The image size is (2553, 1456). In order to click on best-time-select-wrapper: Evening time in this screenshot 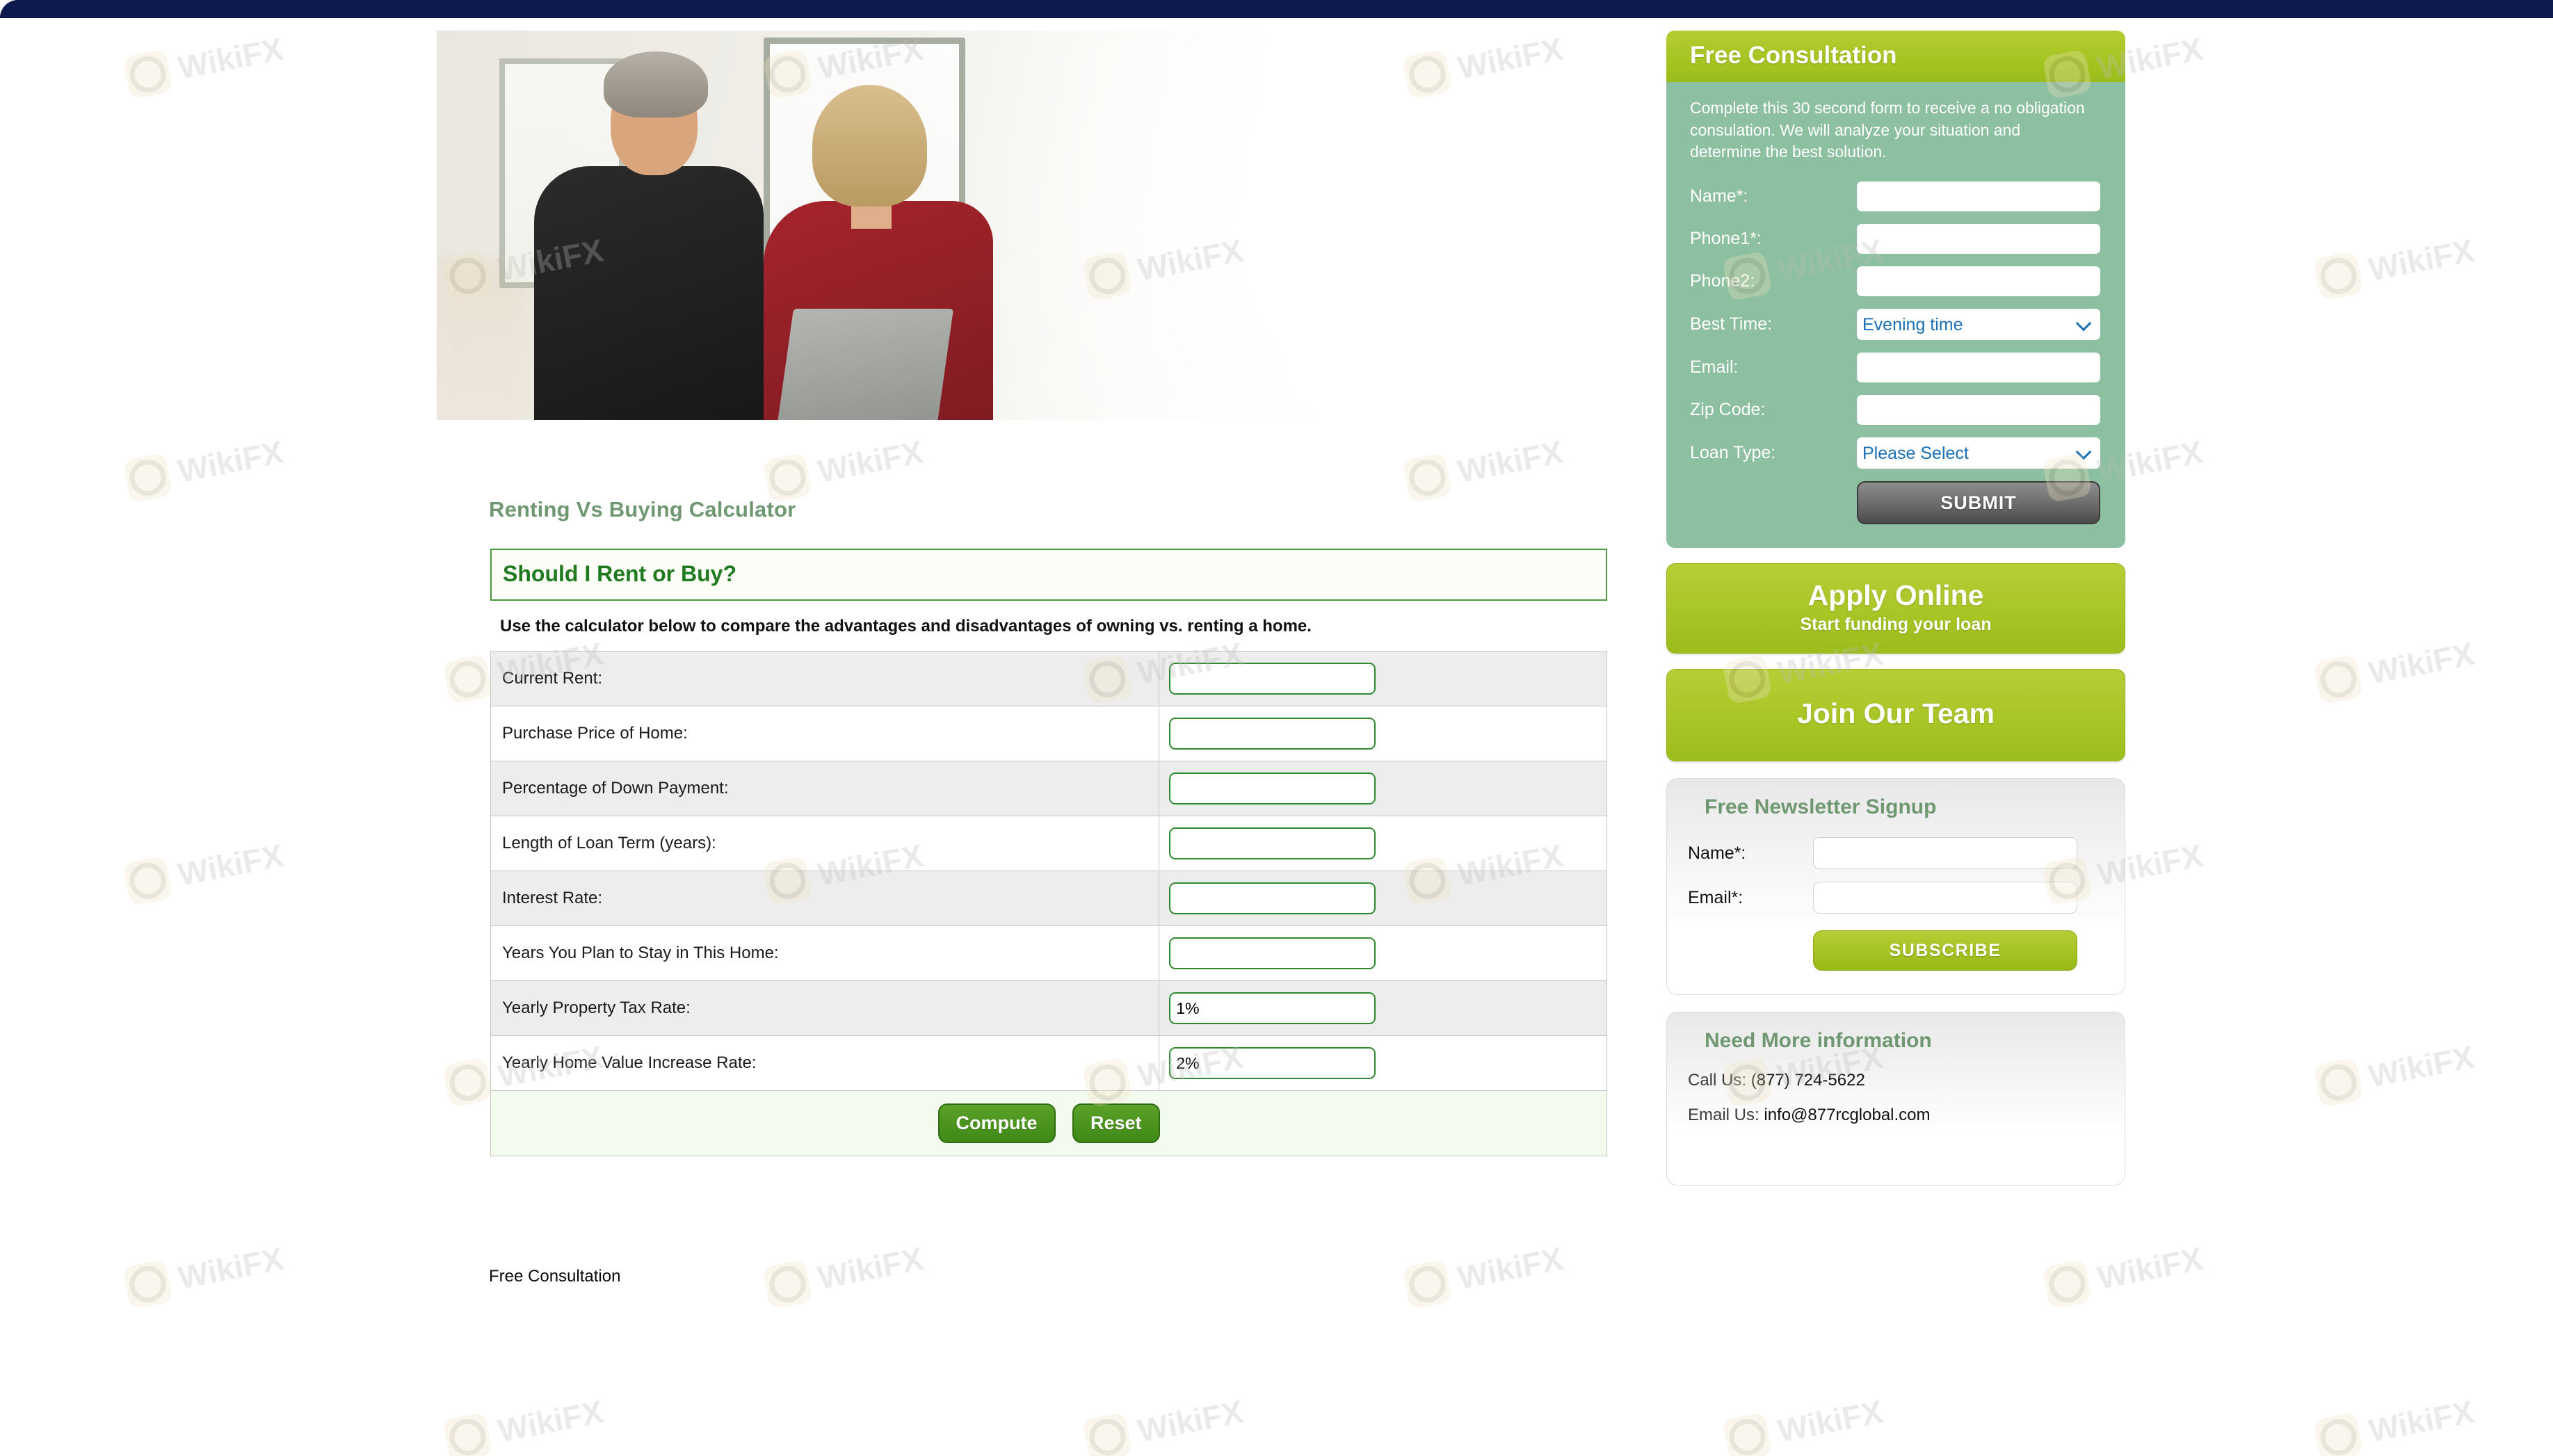, I will do `click(1978, 325)`.